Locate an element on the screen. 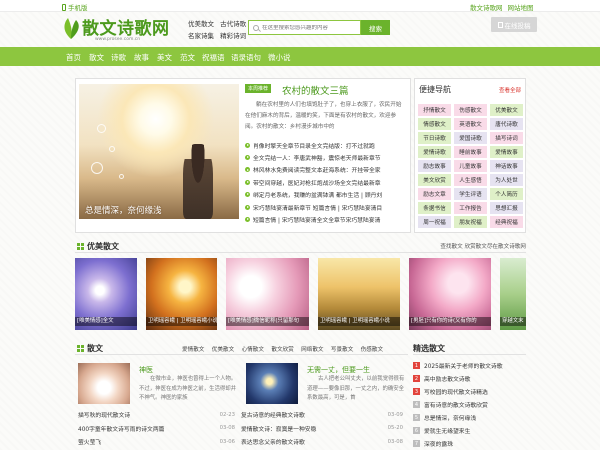  list-item: 3 写校园的现代散文诗精选 is located at coordinates (469, 391).